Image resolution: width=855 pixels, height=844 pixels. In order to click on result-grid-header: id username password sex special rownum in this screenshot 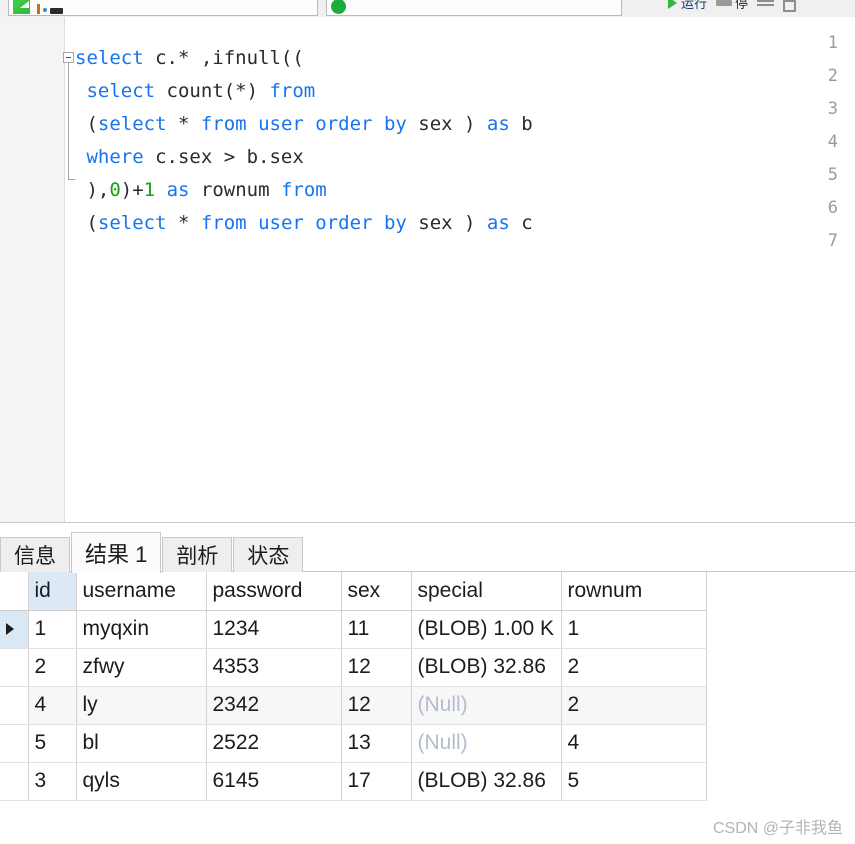, I will do `click(353, 591)`.